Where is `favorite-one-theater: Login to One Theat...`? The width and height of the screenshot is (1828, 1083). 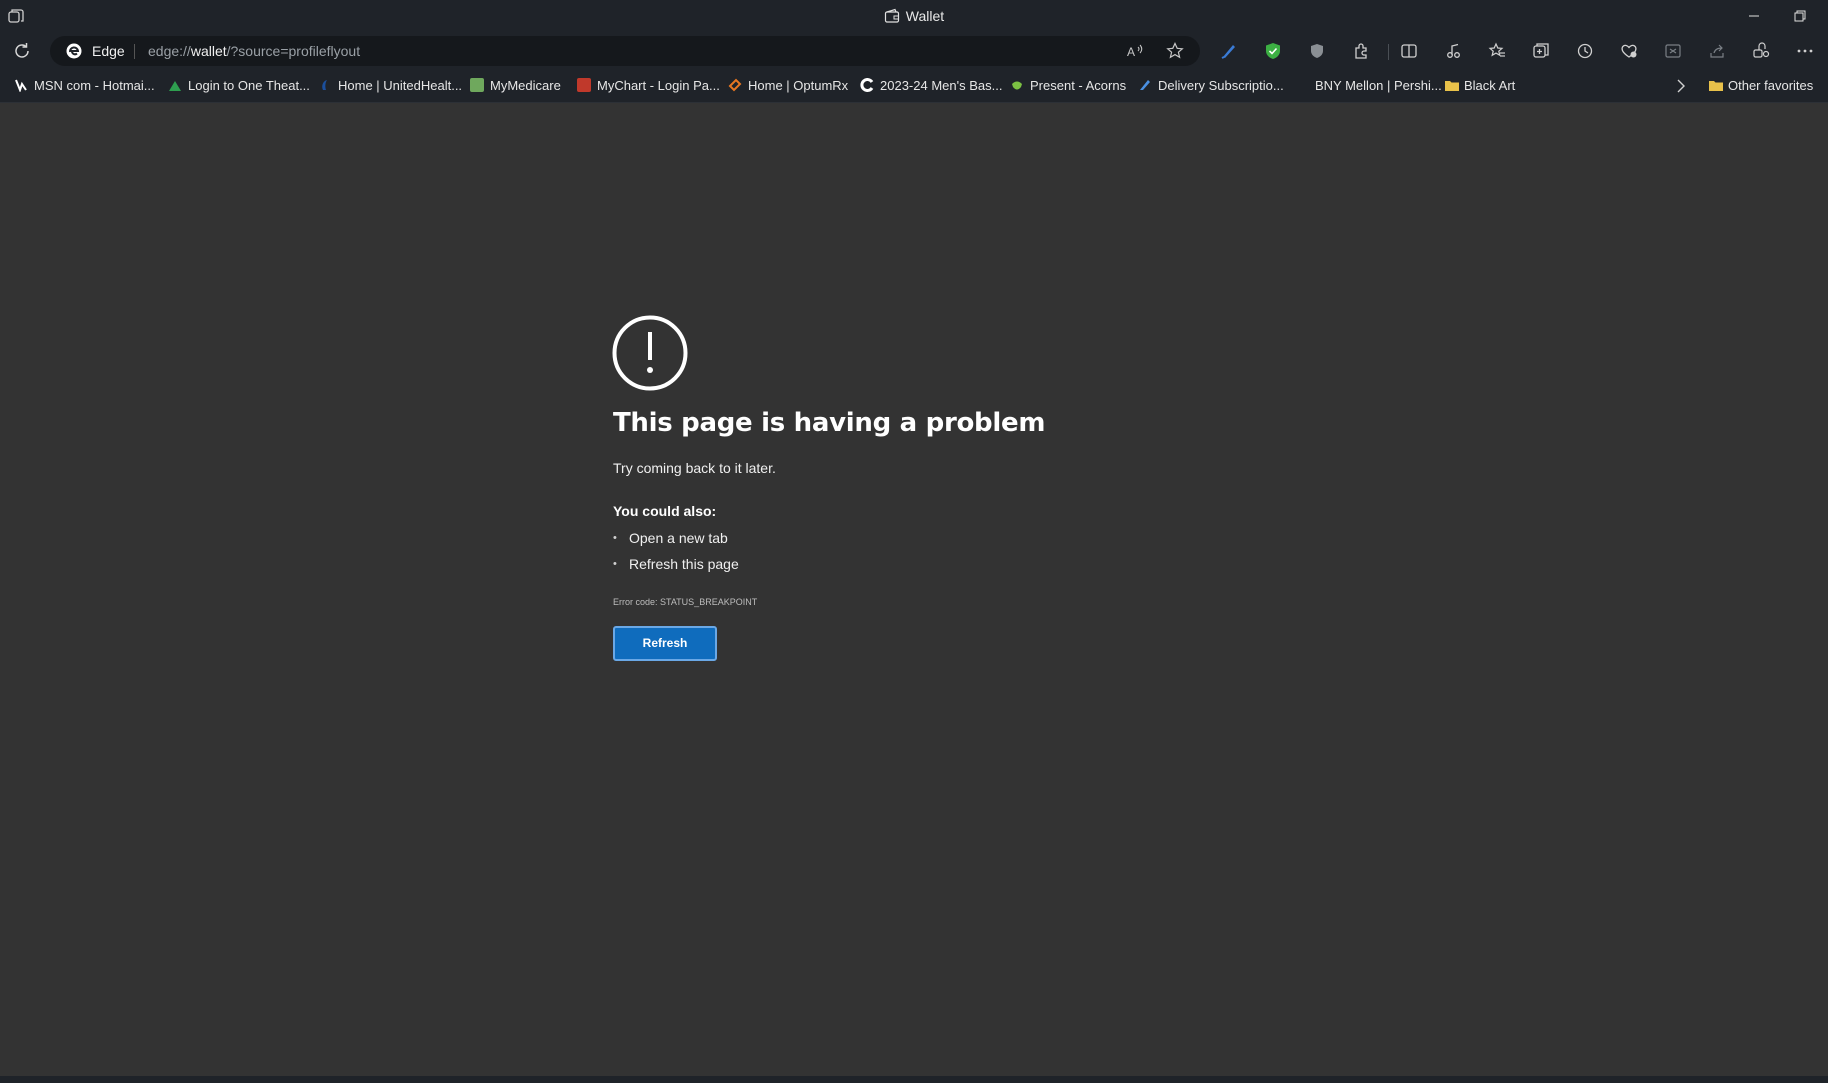
favorite-one-theater: Login to One Theat... is located at coordinates (239, 87).